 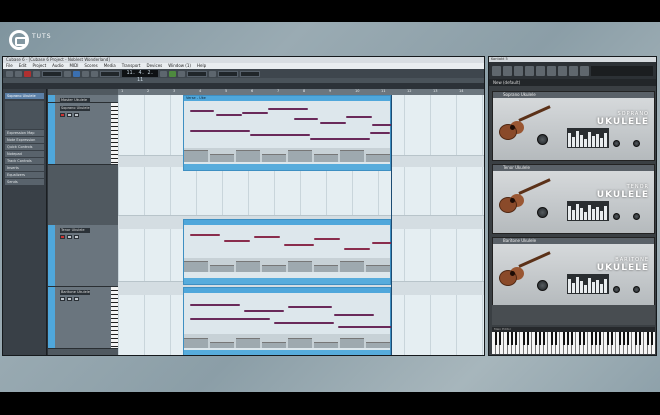 What do you see at coordinates (179, 66) in the screenshot?
I see `menu-item: Window (1)` at bounding box center [179, 66].